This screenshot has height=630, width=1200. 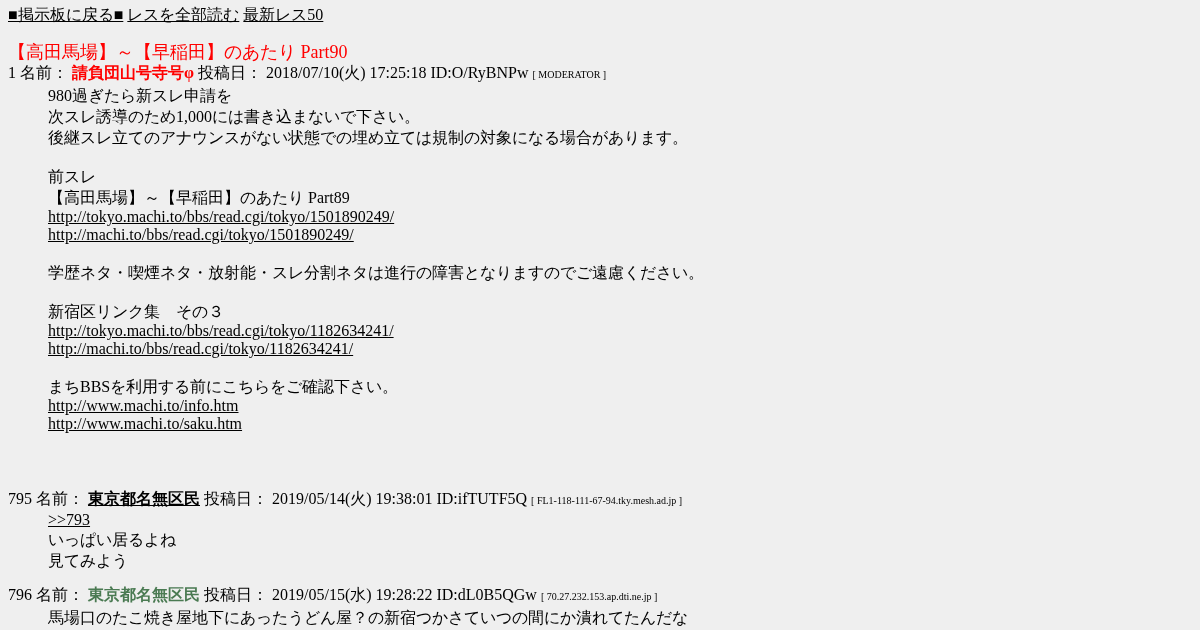 I want to click on post-date: 2019/05/14(火) 19:38:01, so click(x=352, y=499).